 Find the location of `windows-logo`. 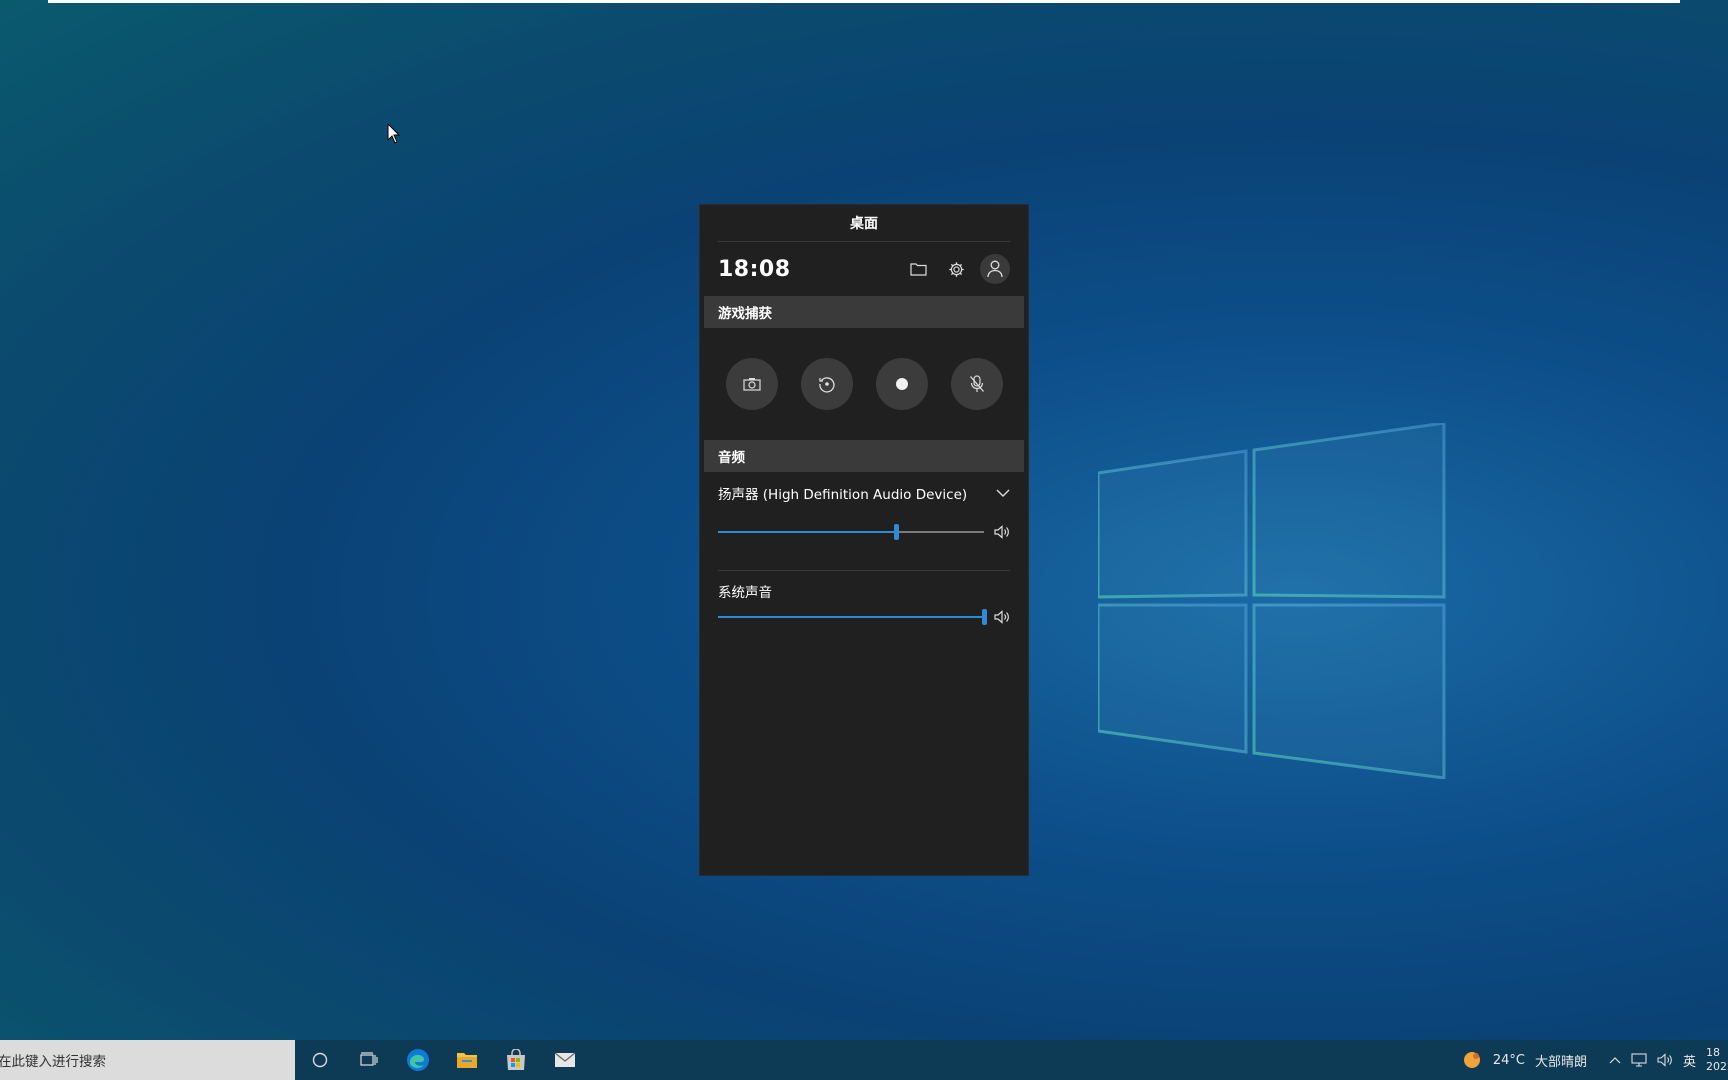

windows-logo is located at coordinates (1272, 601).